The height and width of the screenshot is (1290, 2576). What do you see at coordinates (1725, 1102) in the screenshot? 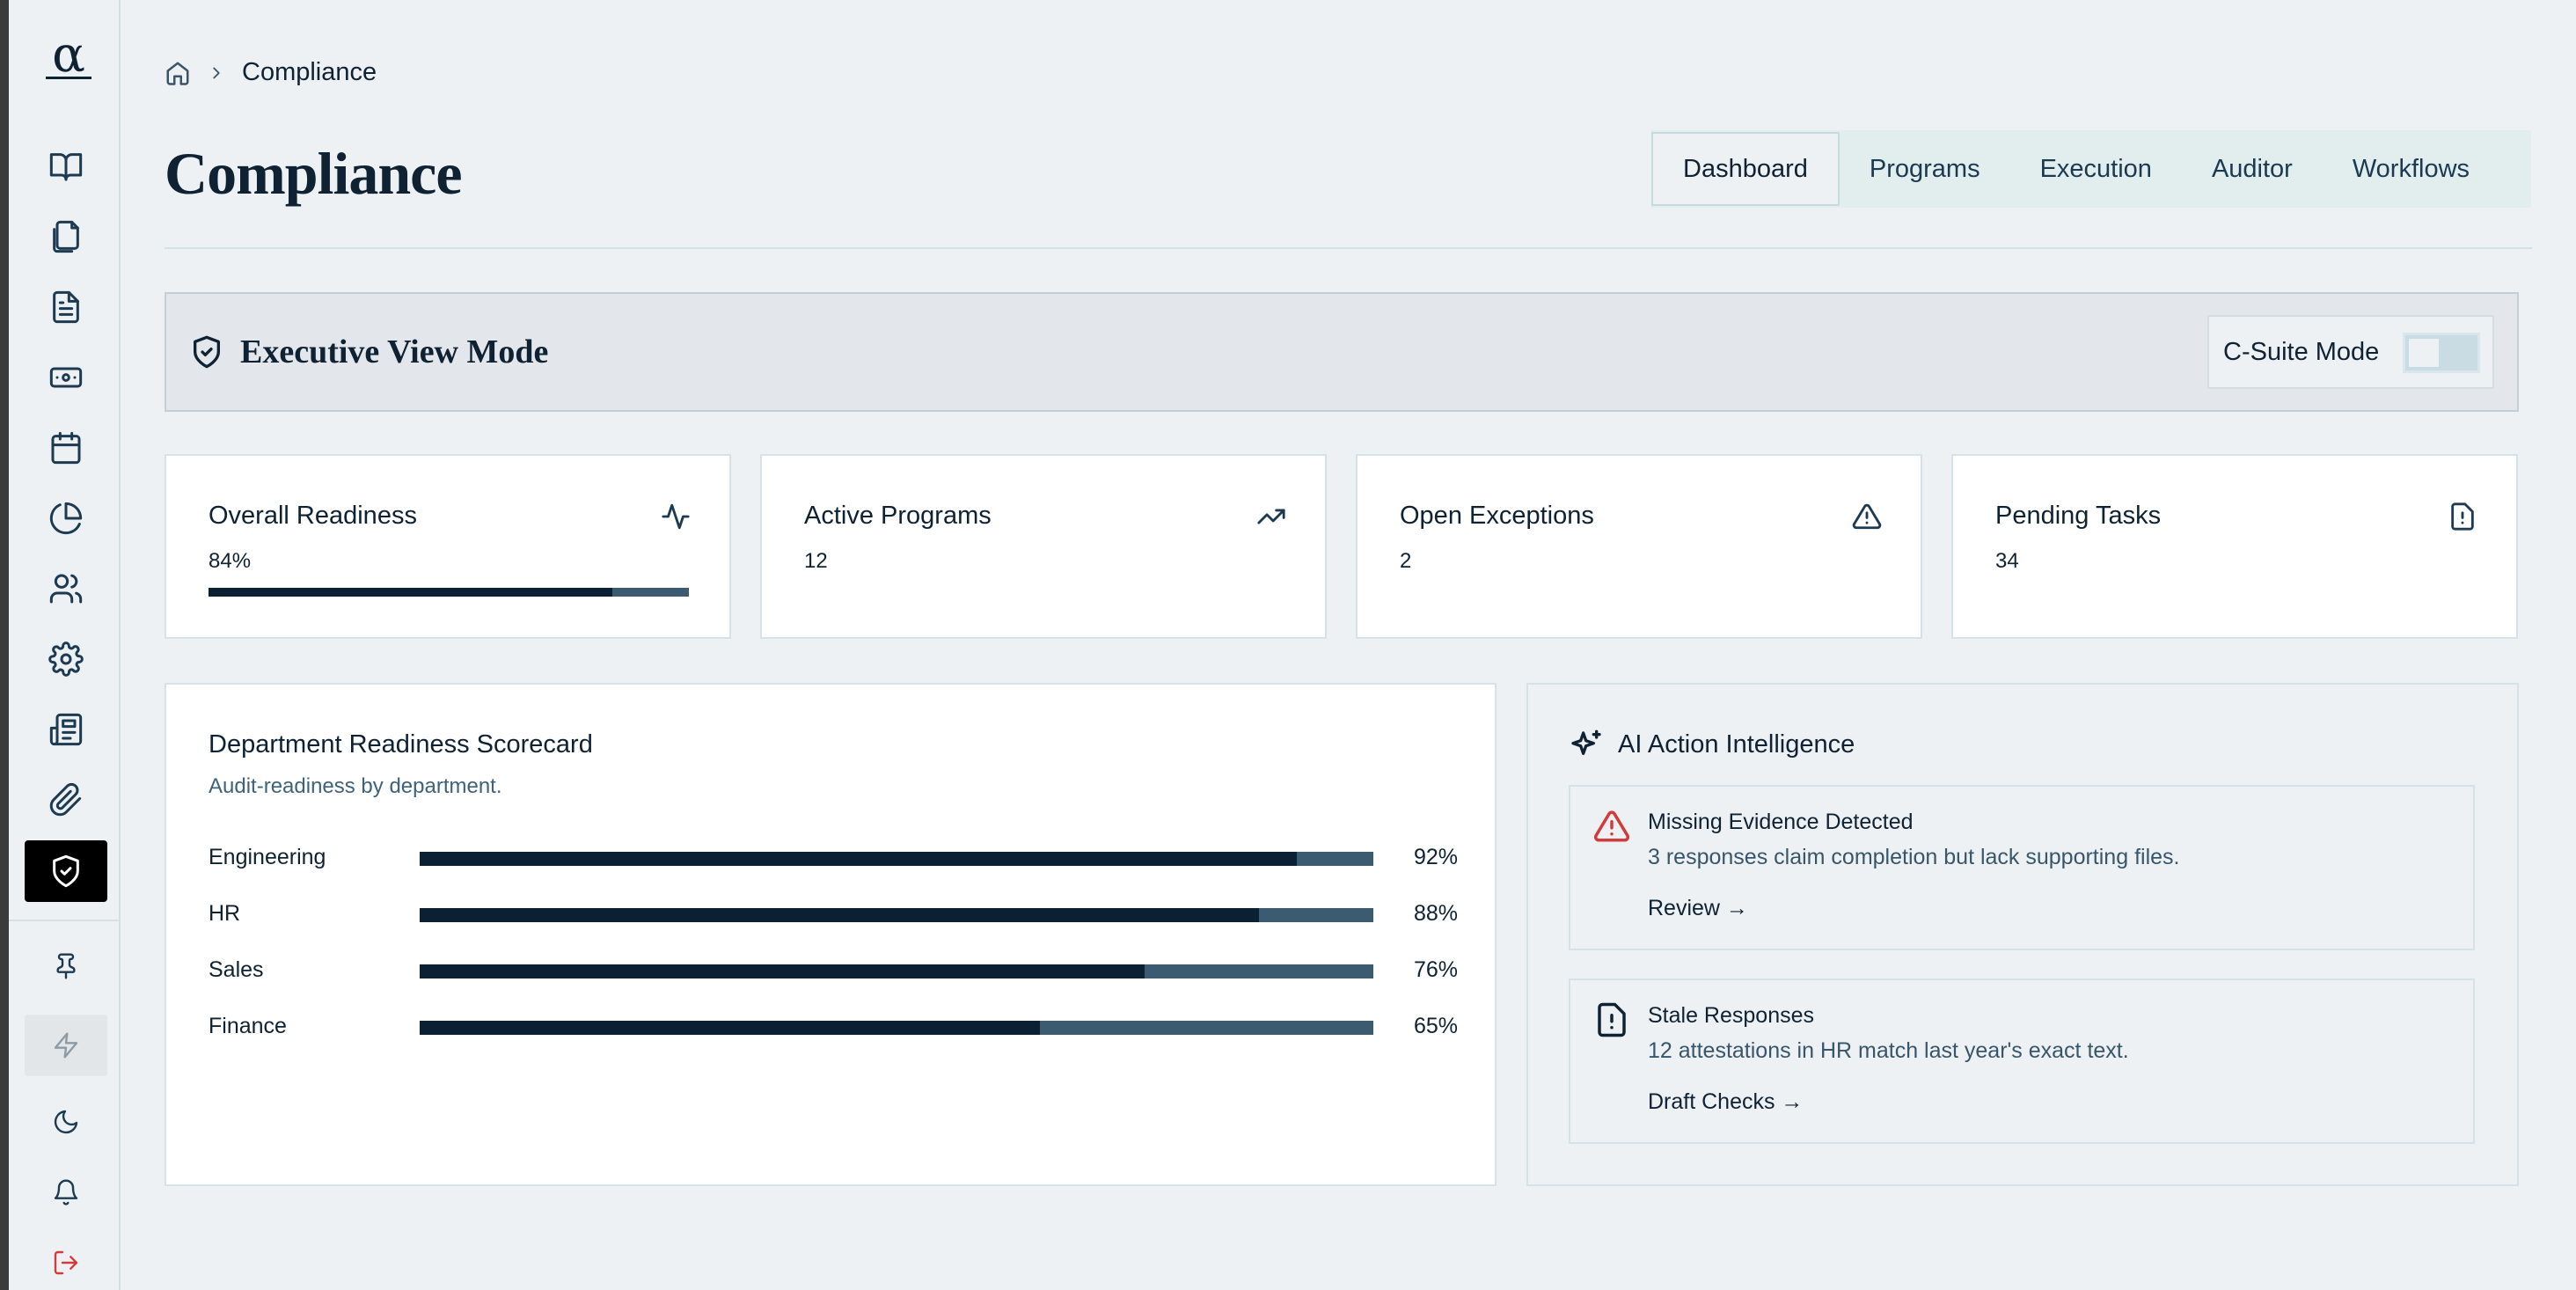
I see `draft-checks-link: Draft Checks →` at bounding box center [1725, 1102].